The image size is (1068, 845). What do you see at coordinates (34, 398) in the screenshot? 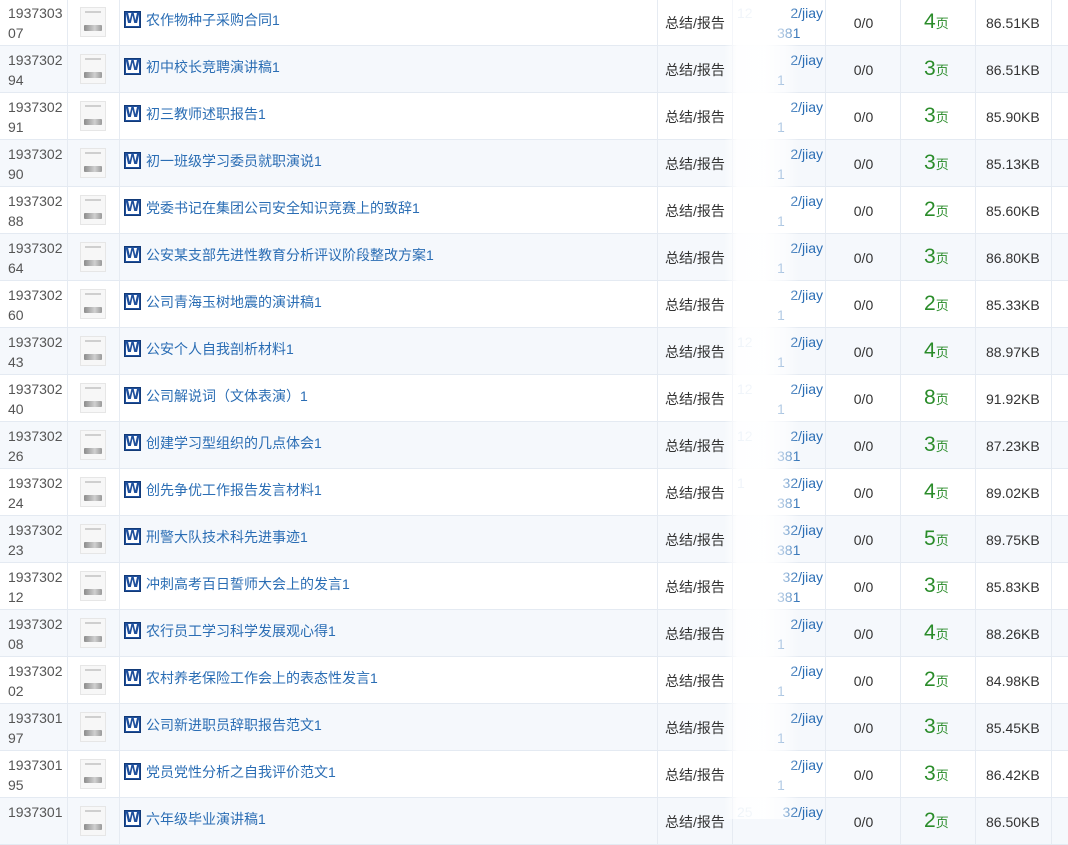
I see `id-cell: 193730240` at bounding box center [34, 398].